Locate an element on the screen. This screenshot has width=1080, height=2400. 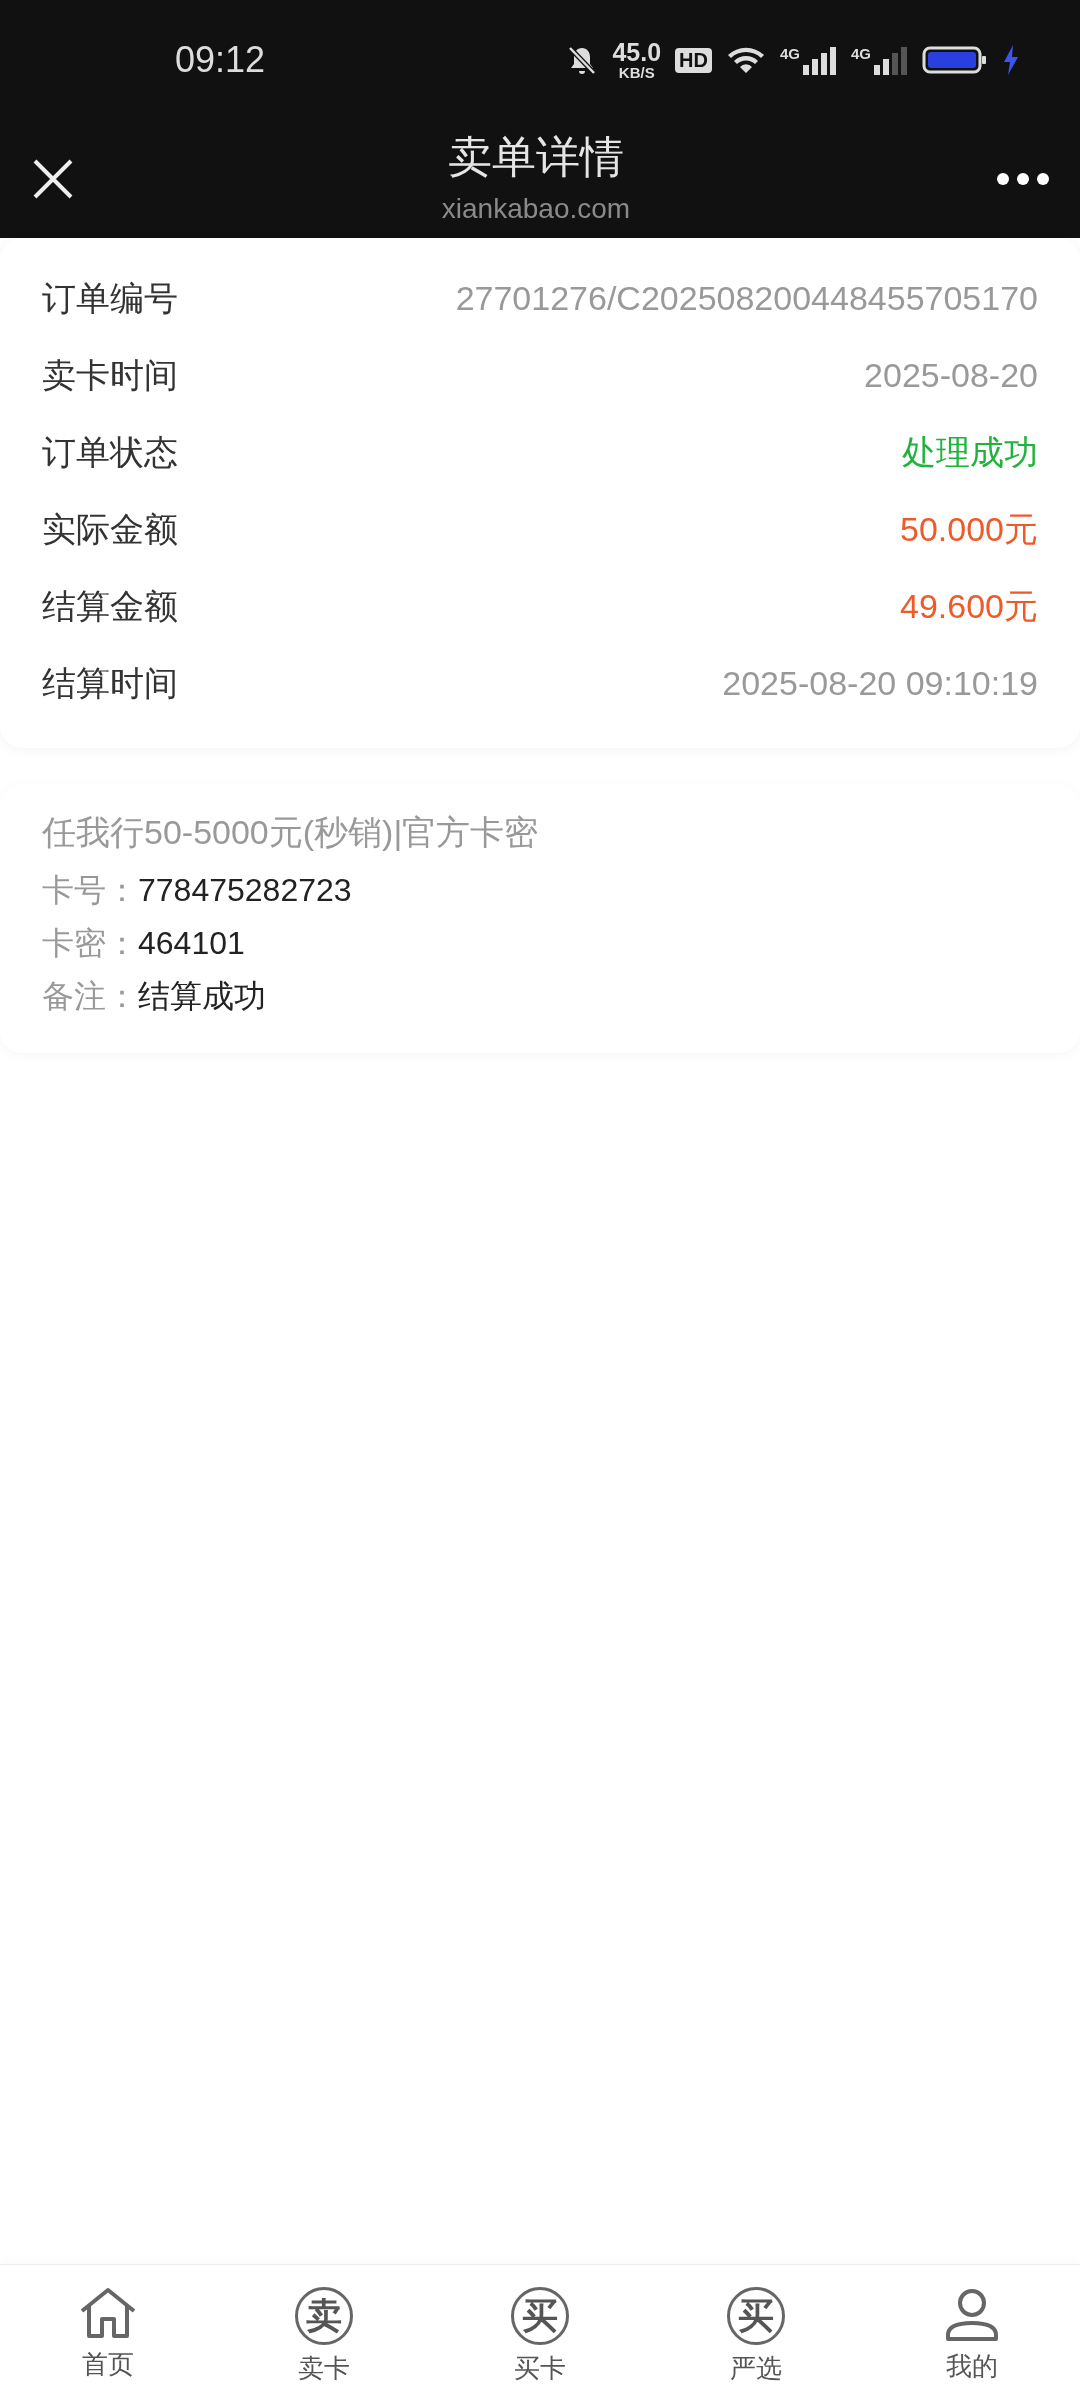
status-time: 09:12 is located at coordinates (220, 60).